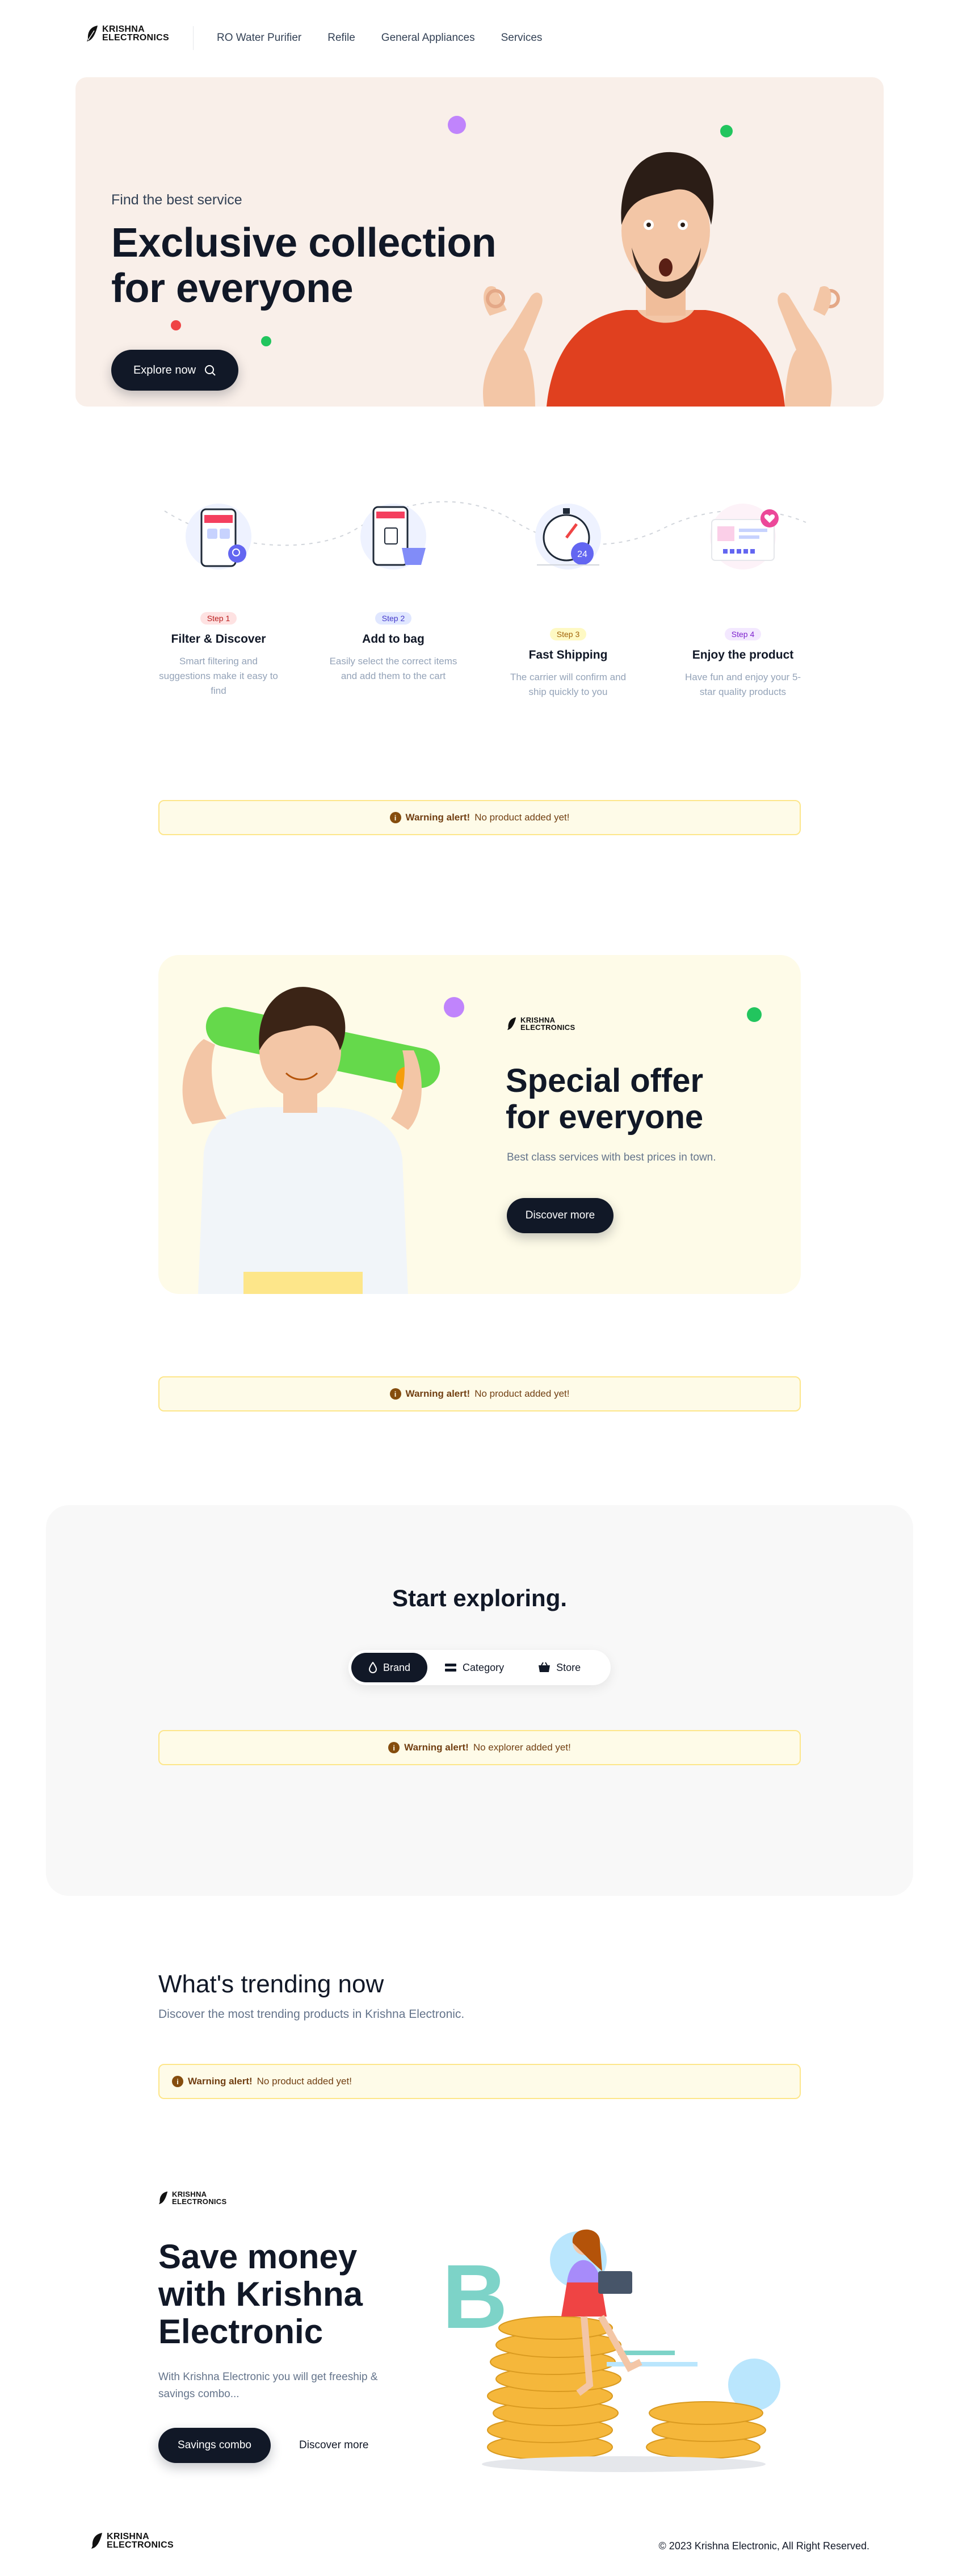 The height and width of the screenshot is (2576, 958). What do you see at coordinates (132, 2541) in the screenshot?
I see `footer-logo: KRISHNA ELECTRONICS` at bounding box center [132, 2541].